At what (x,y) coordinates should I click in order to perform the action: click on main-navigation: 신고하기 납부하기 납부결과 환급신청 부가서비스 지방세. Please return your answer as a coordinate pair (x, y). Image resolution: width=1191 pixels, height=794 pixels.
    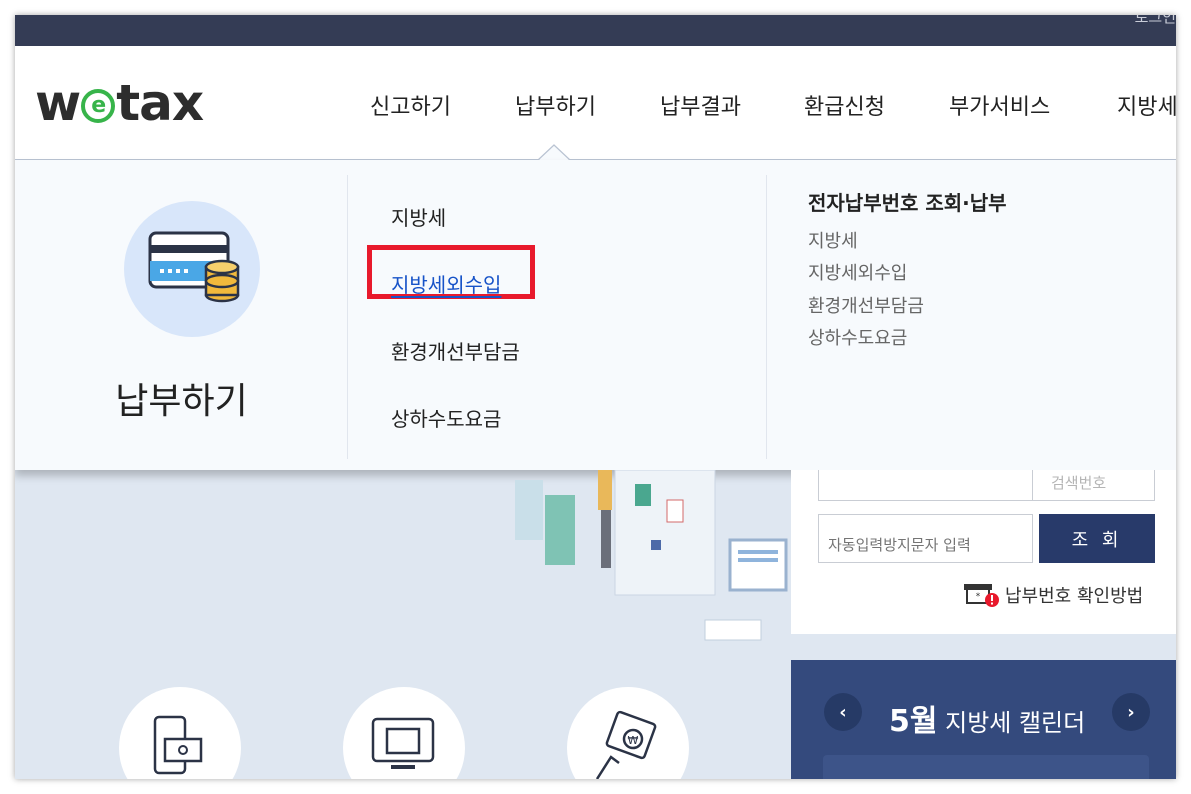
    Looking at the image, I should click on (595, 105).